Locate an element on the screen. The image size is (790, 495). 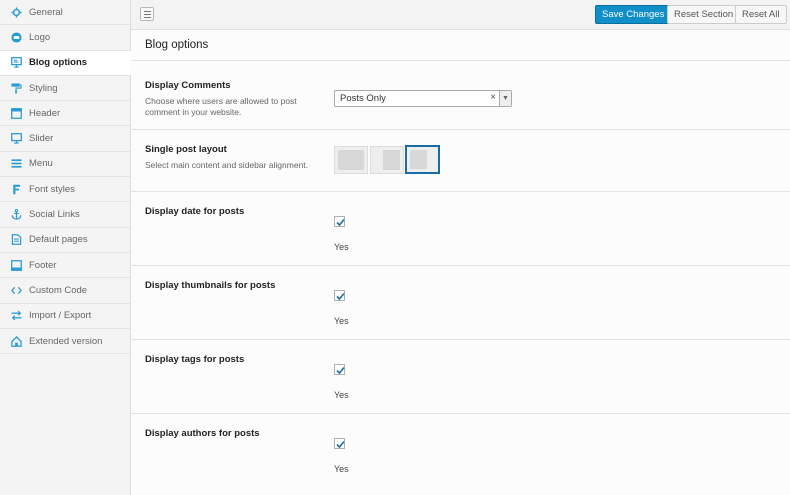
reset-all-button: Reset All is located at coordinates (761, 14).